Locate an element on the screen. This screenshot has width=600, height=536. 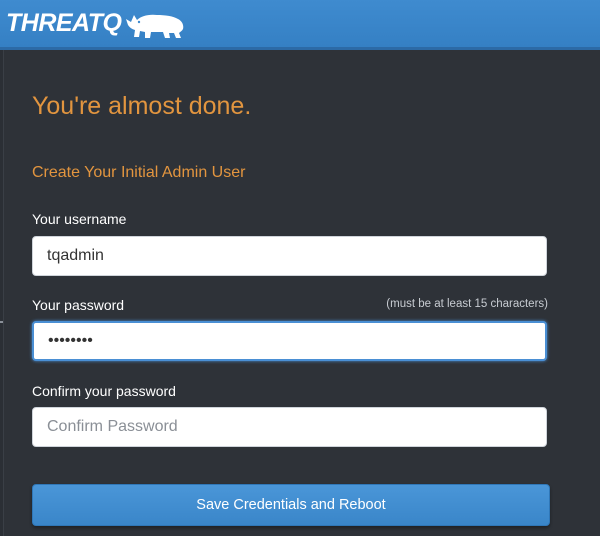
brand-name: THREATQ is located at coordinates (64, 22).